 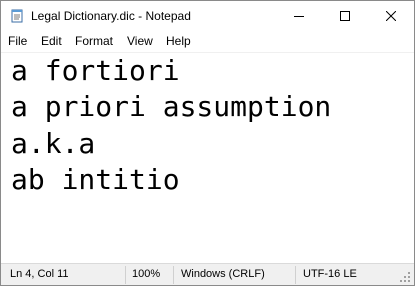 What do you see at coordinates (146, 274) in the screenshot?
I see `zoom-level: 100%` at bounding box center [146, 274].